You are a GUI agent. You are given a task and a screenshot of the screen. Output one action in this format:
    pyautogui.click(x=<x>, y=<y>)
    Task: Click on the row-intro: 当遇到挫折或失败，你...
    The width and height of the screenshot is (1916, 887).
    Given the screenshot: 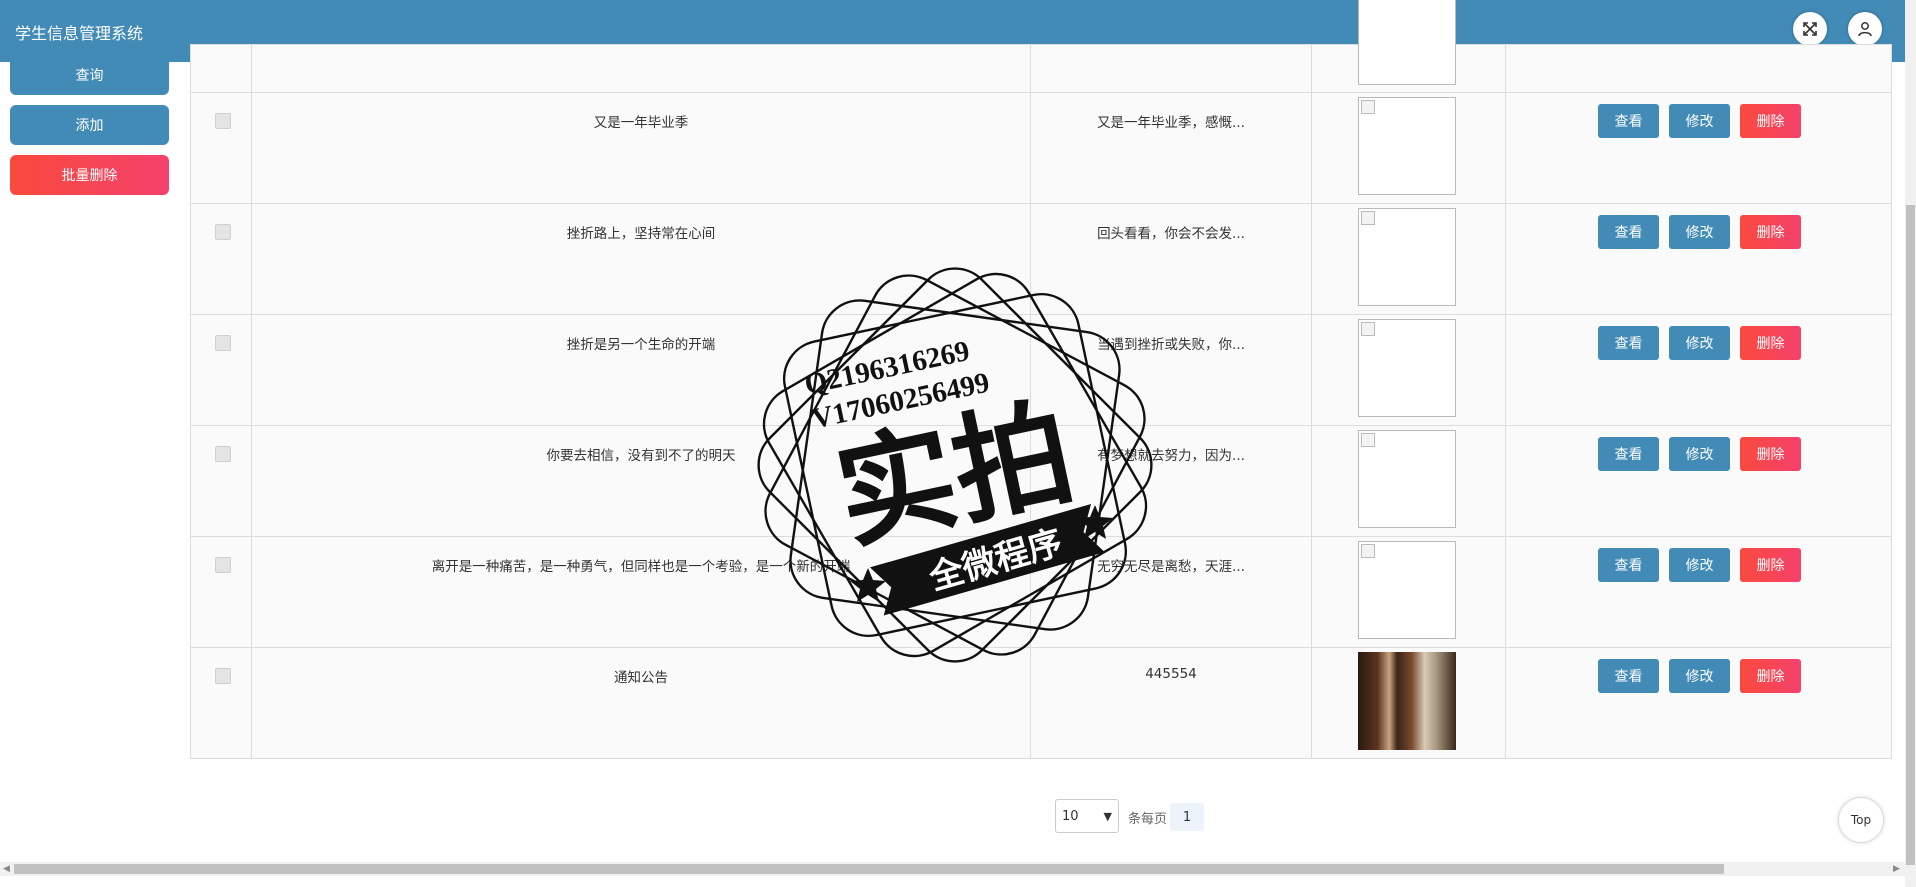 What is the action you would take?
    pyautogui.click(x=1171, y=345)
    